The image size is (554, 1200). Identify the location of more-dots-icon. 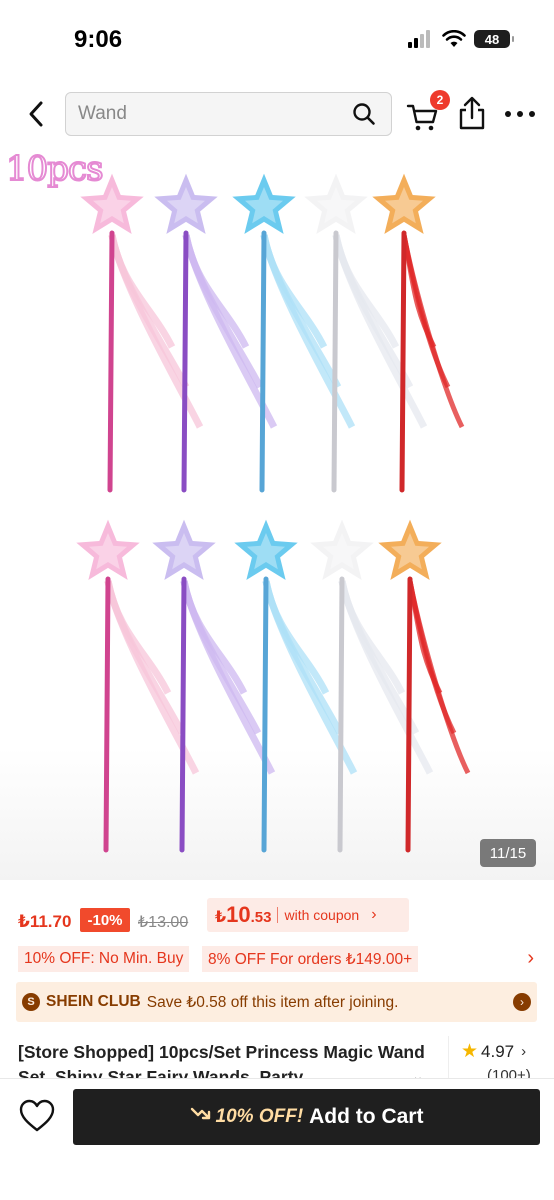
(520, 114).